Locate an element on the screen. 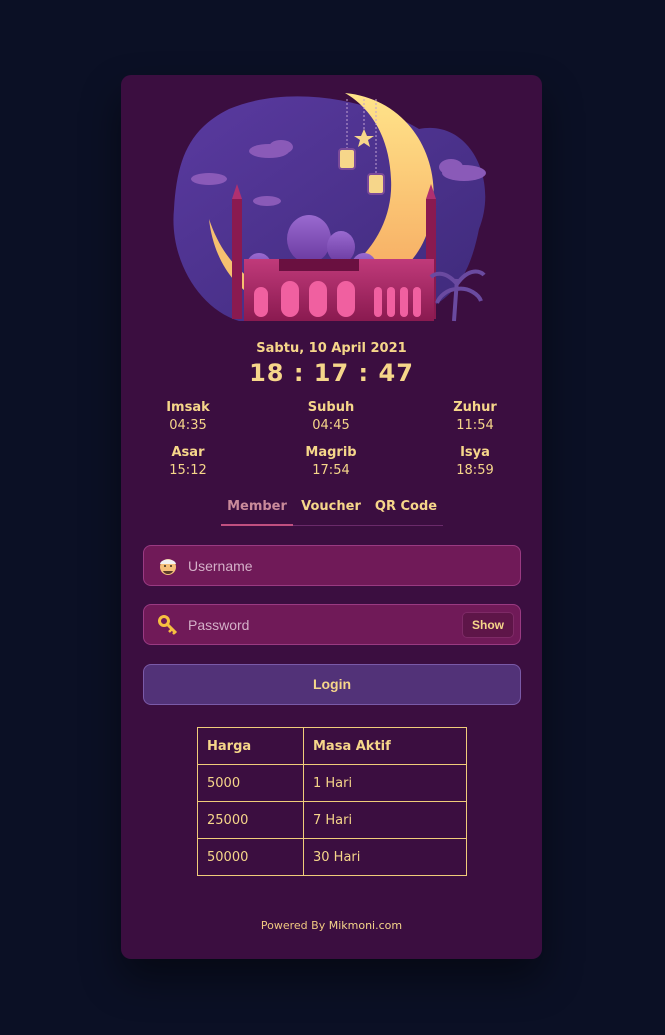  table-row: 5000 1 Hari is located at coordinates (332, 783).